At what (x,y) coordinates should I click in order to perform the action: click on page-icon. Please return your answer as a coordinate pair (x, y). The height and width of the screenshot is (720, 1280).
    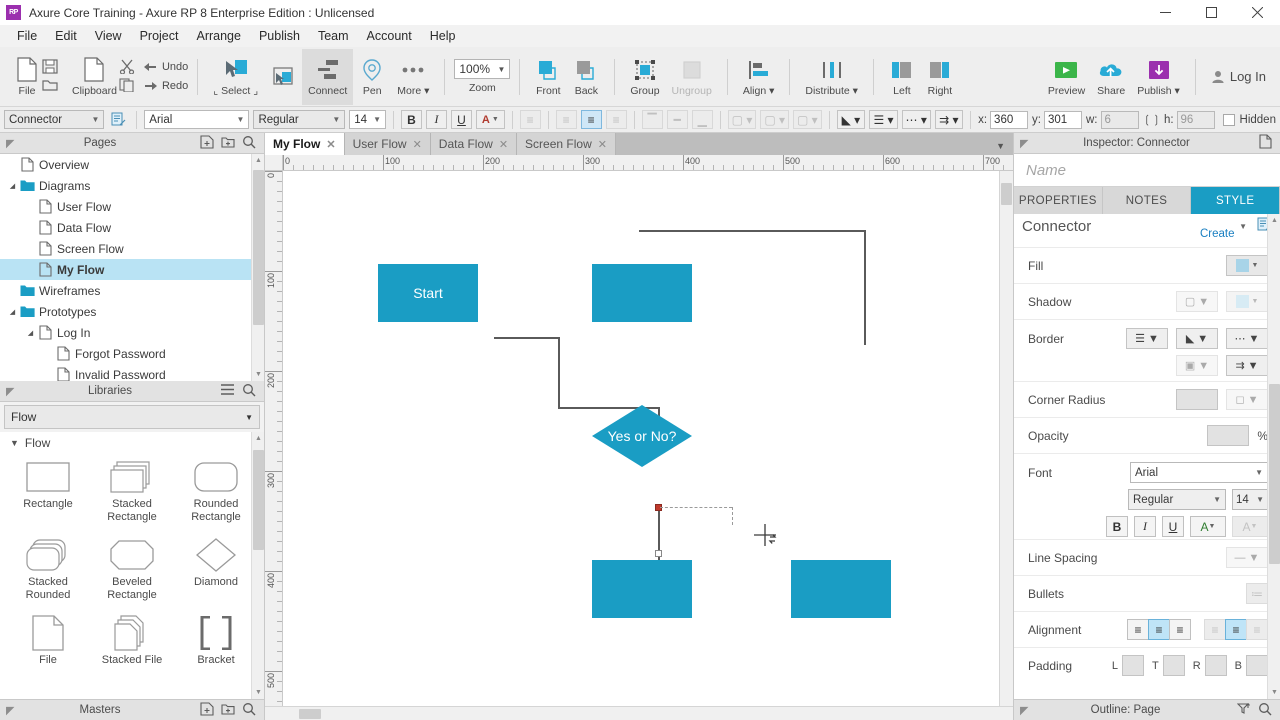
    Looking at the image, I should click on (1265, 143).